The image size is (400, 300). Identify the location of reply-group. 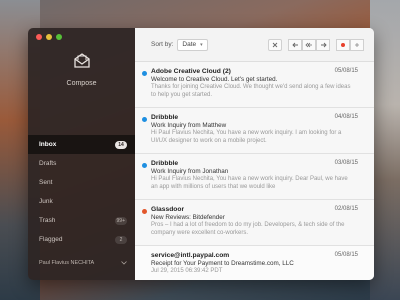
(309, 44).